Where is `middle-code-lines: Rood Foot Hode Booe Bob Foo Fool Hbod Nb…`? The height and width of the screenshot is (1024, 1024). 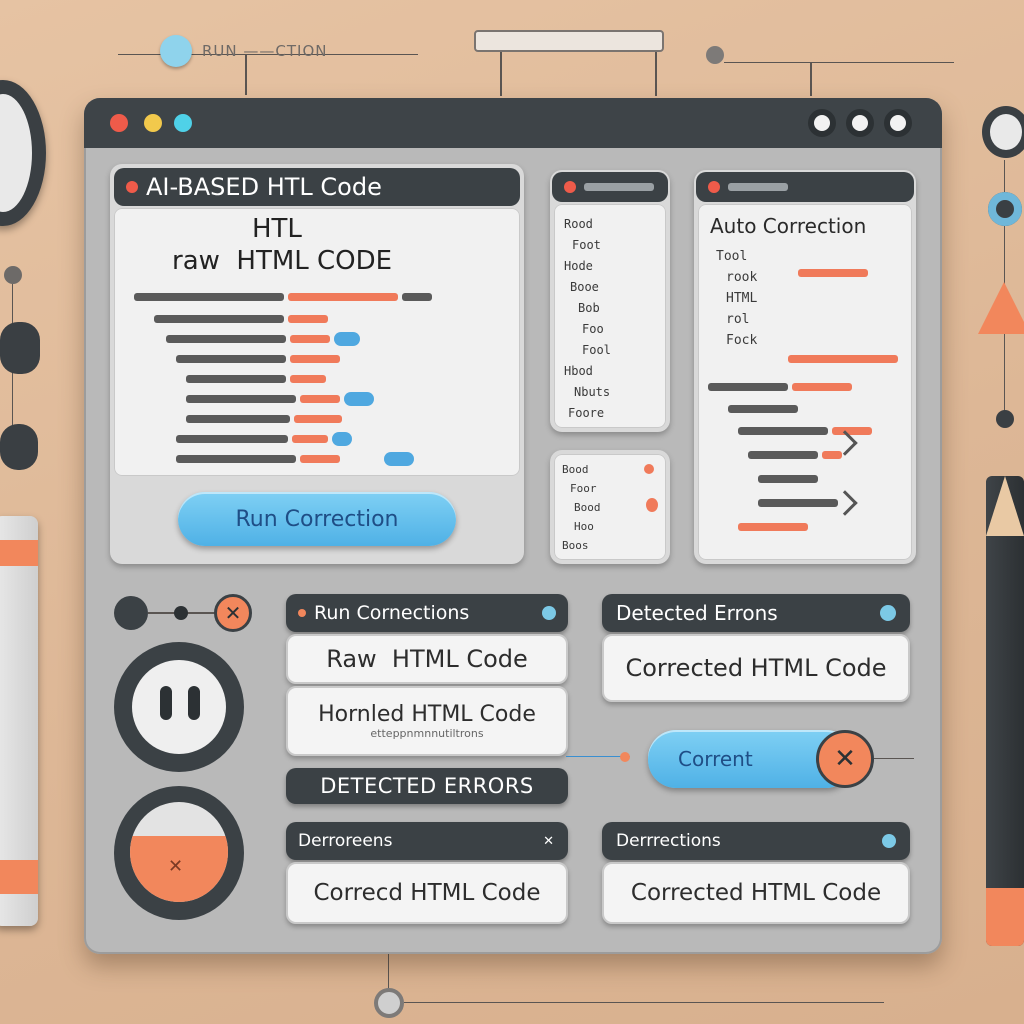
middle-code-lines: Rood Foot Hode Booe Bob Foo Fool Hbod Nb… is located at coordinates (587, 319).